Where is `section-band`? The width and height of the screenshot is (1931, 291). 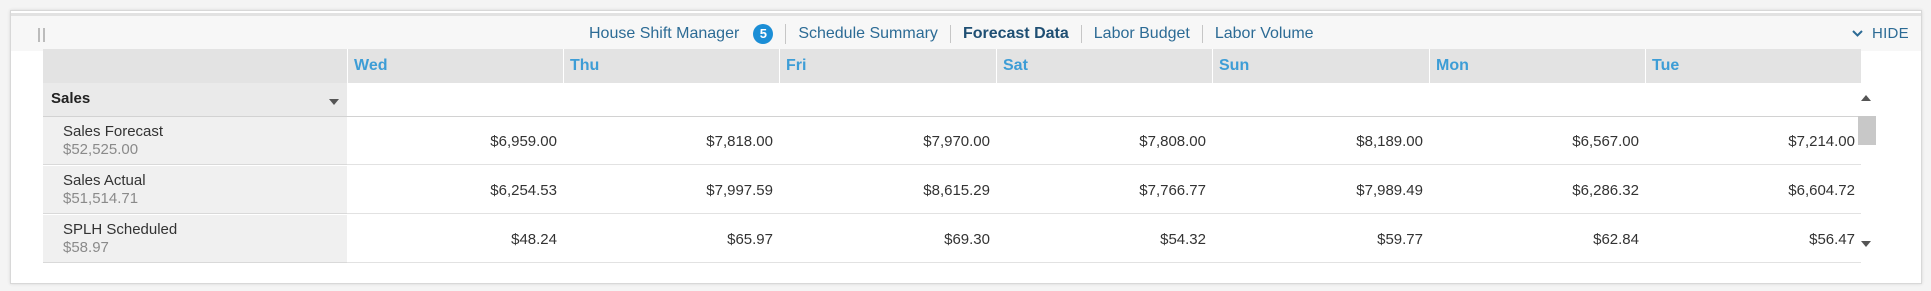
section-band is located at coordinates (1104, 100).